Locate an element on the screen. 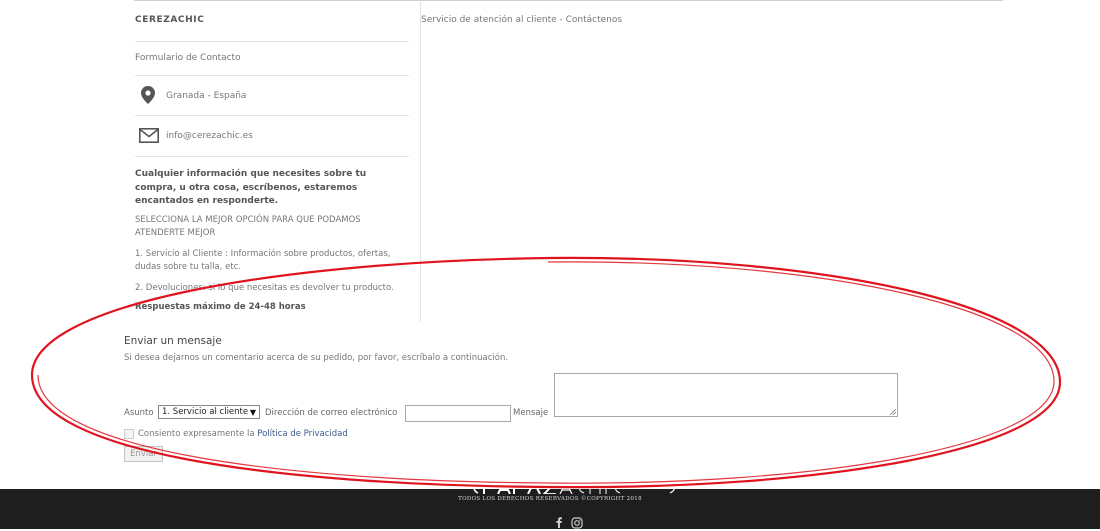  facebook-icon is located at coordinates (559, 522).